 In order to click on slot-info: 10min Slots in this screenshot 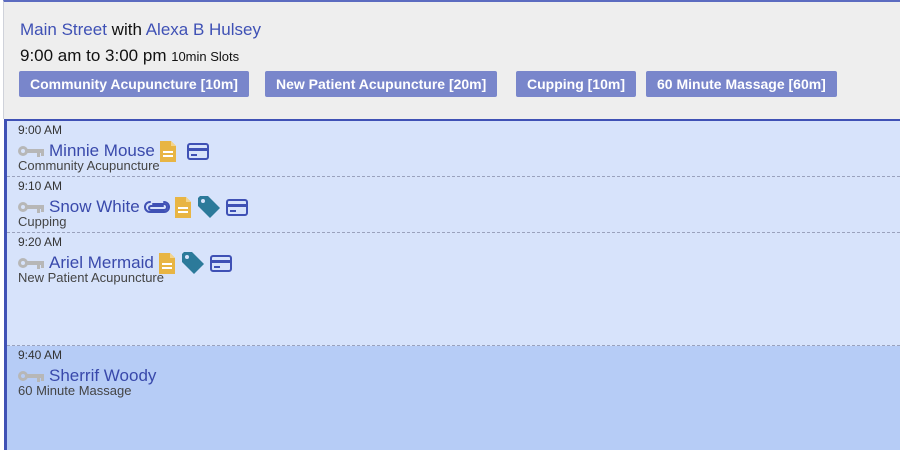, I will do `click(205, 56)`.